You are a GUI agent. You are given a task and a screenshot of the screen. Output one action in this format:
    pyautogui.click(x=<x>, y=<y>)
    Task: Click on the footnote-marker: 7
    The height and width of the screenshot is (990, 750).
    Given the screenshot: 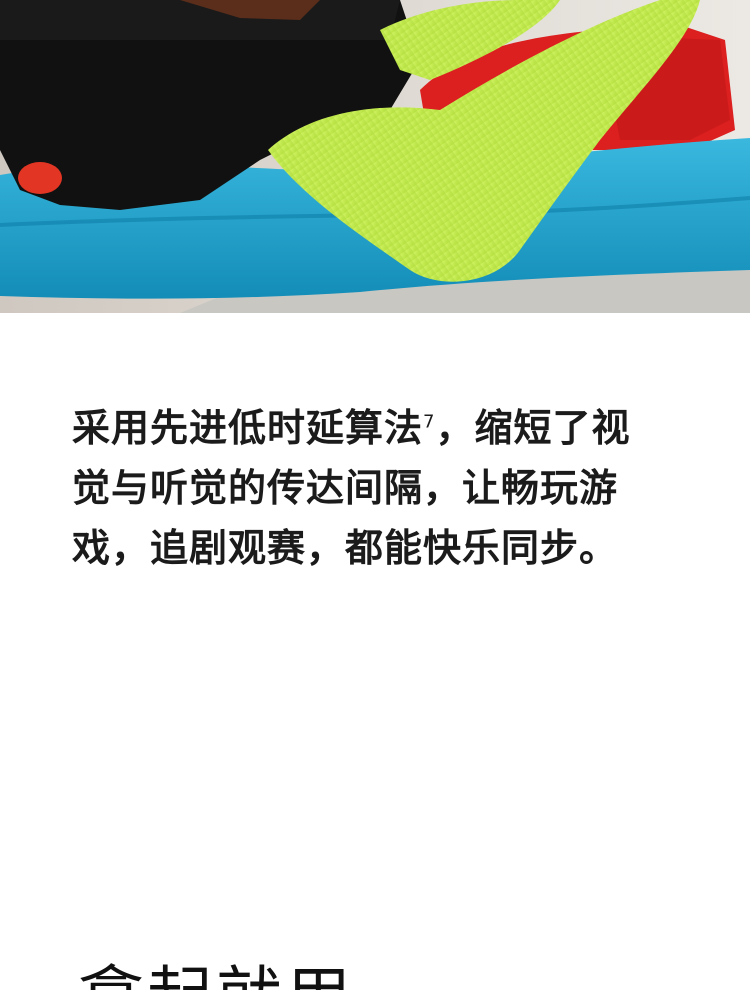 What is the action you would take?
    pyautogui.click(x=429, y=421)
    